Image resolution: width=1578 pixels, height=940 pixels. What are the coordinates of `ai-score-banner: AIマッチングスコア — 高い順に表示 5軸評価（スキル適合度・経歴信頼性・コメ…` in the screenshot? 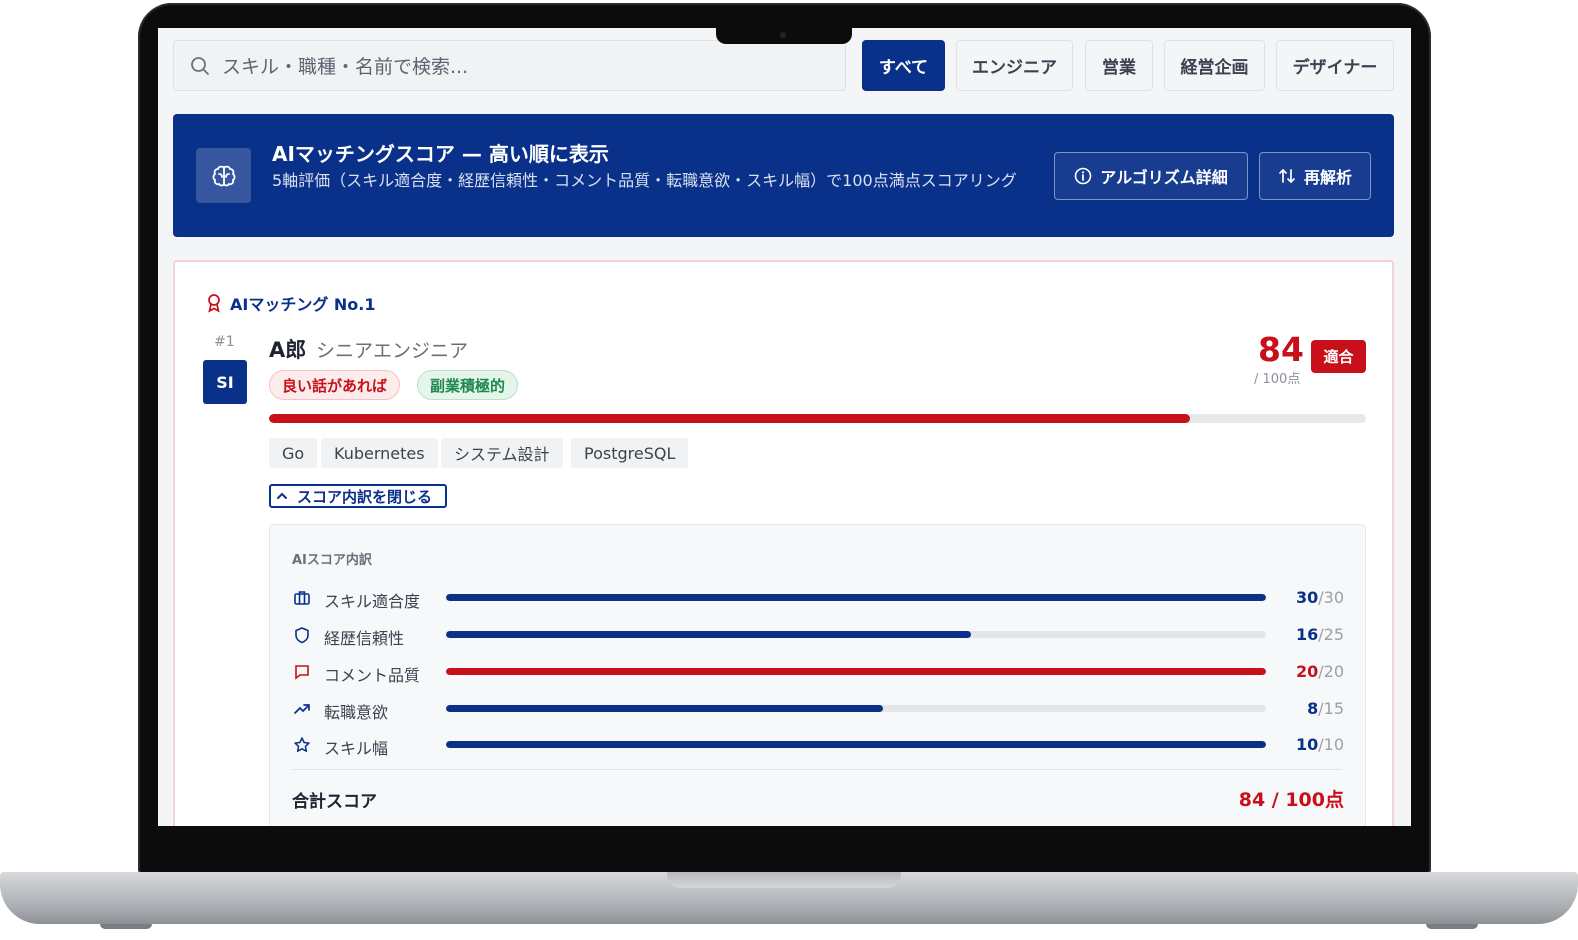 It's located at (783, 175).